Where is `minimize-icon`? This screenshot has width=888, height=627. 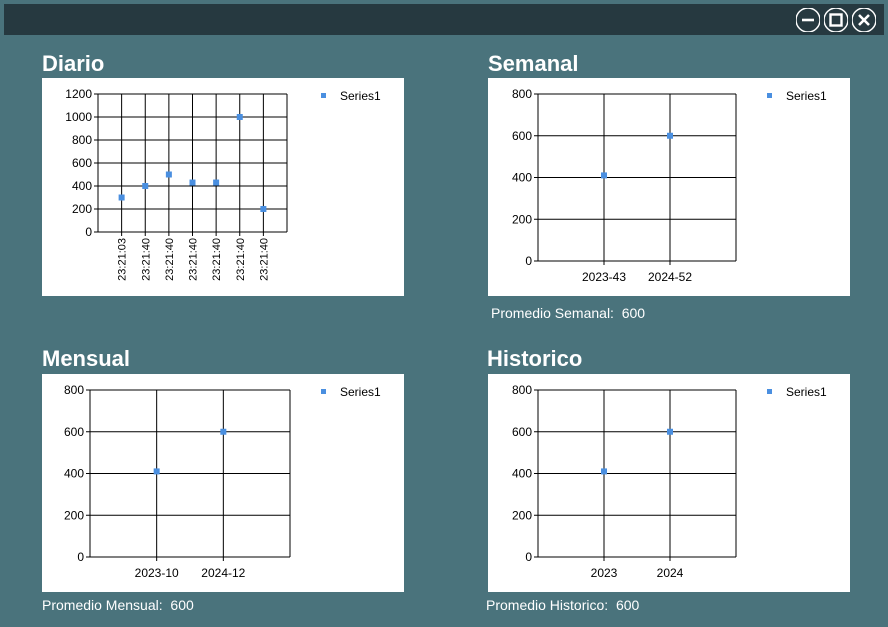 minimize-icon is located at coordinates (808, 20).